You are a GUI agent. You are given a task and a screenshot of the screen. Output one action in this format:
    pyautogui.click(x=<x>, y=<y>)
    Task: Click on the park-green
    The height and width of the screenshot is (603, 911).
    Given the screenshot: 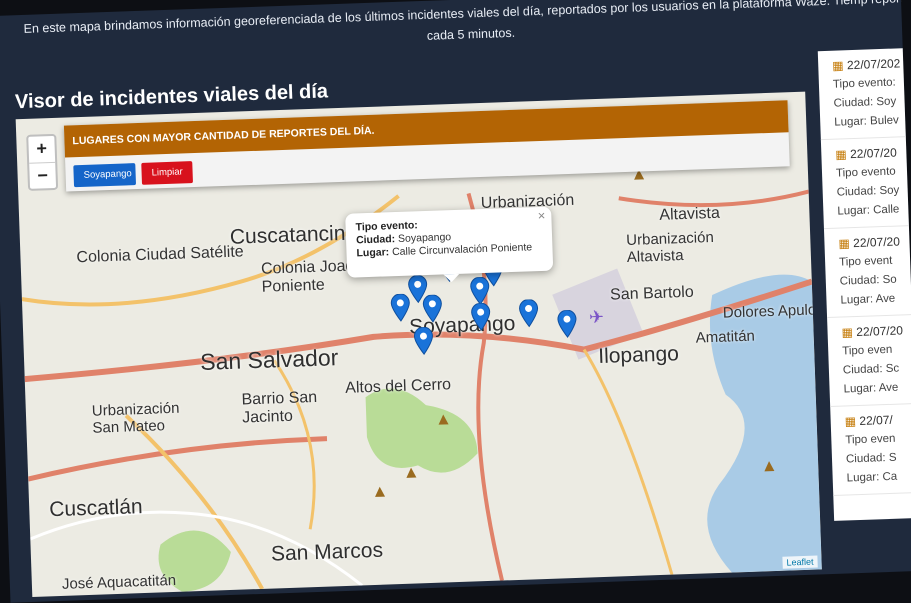 What is the action you would take?
    pyautogui.click(x=421, y=430)
    